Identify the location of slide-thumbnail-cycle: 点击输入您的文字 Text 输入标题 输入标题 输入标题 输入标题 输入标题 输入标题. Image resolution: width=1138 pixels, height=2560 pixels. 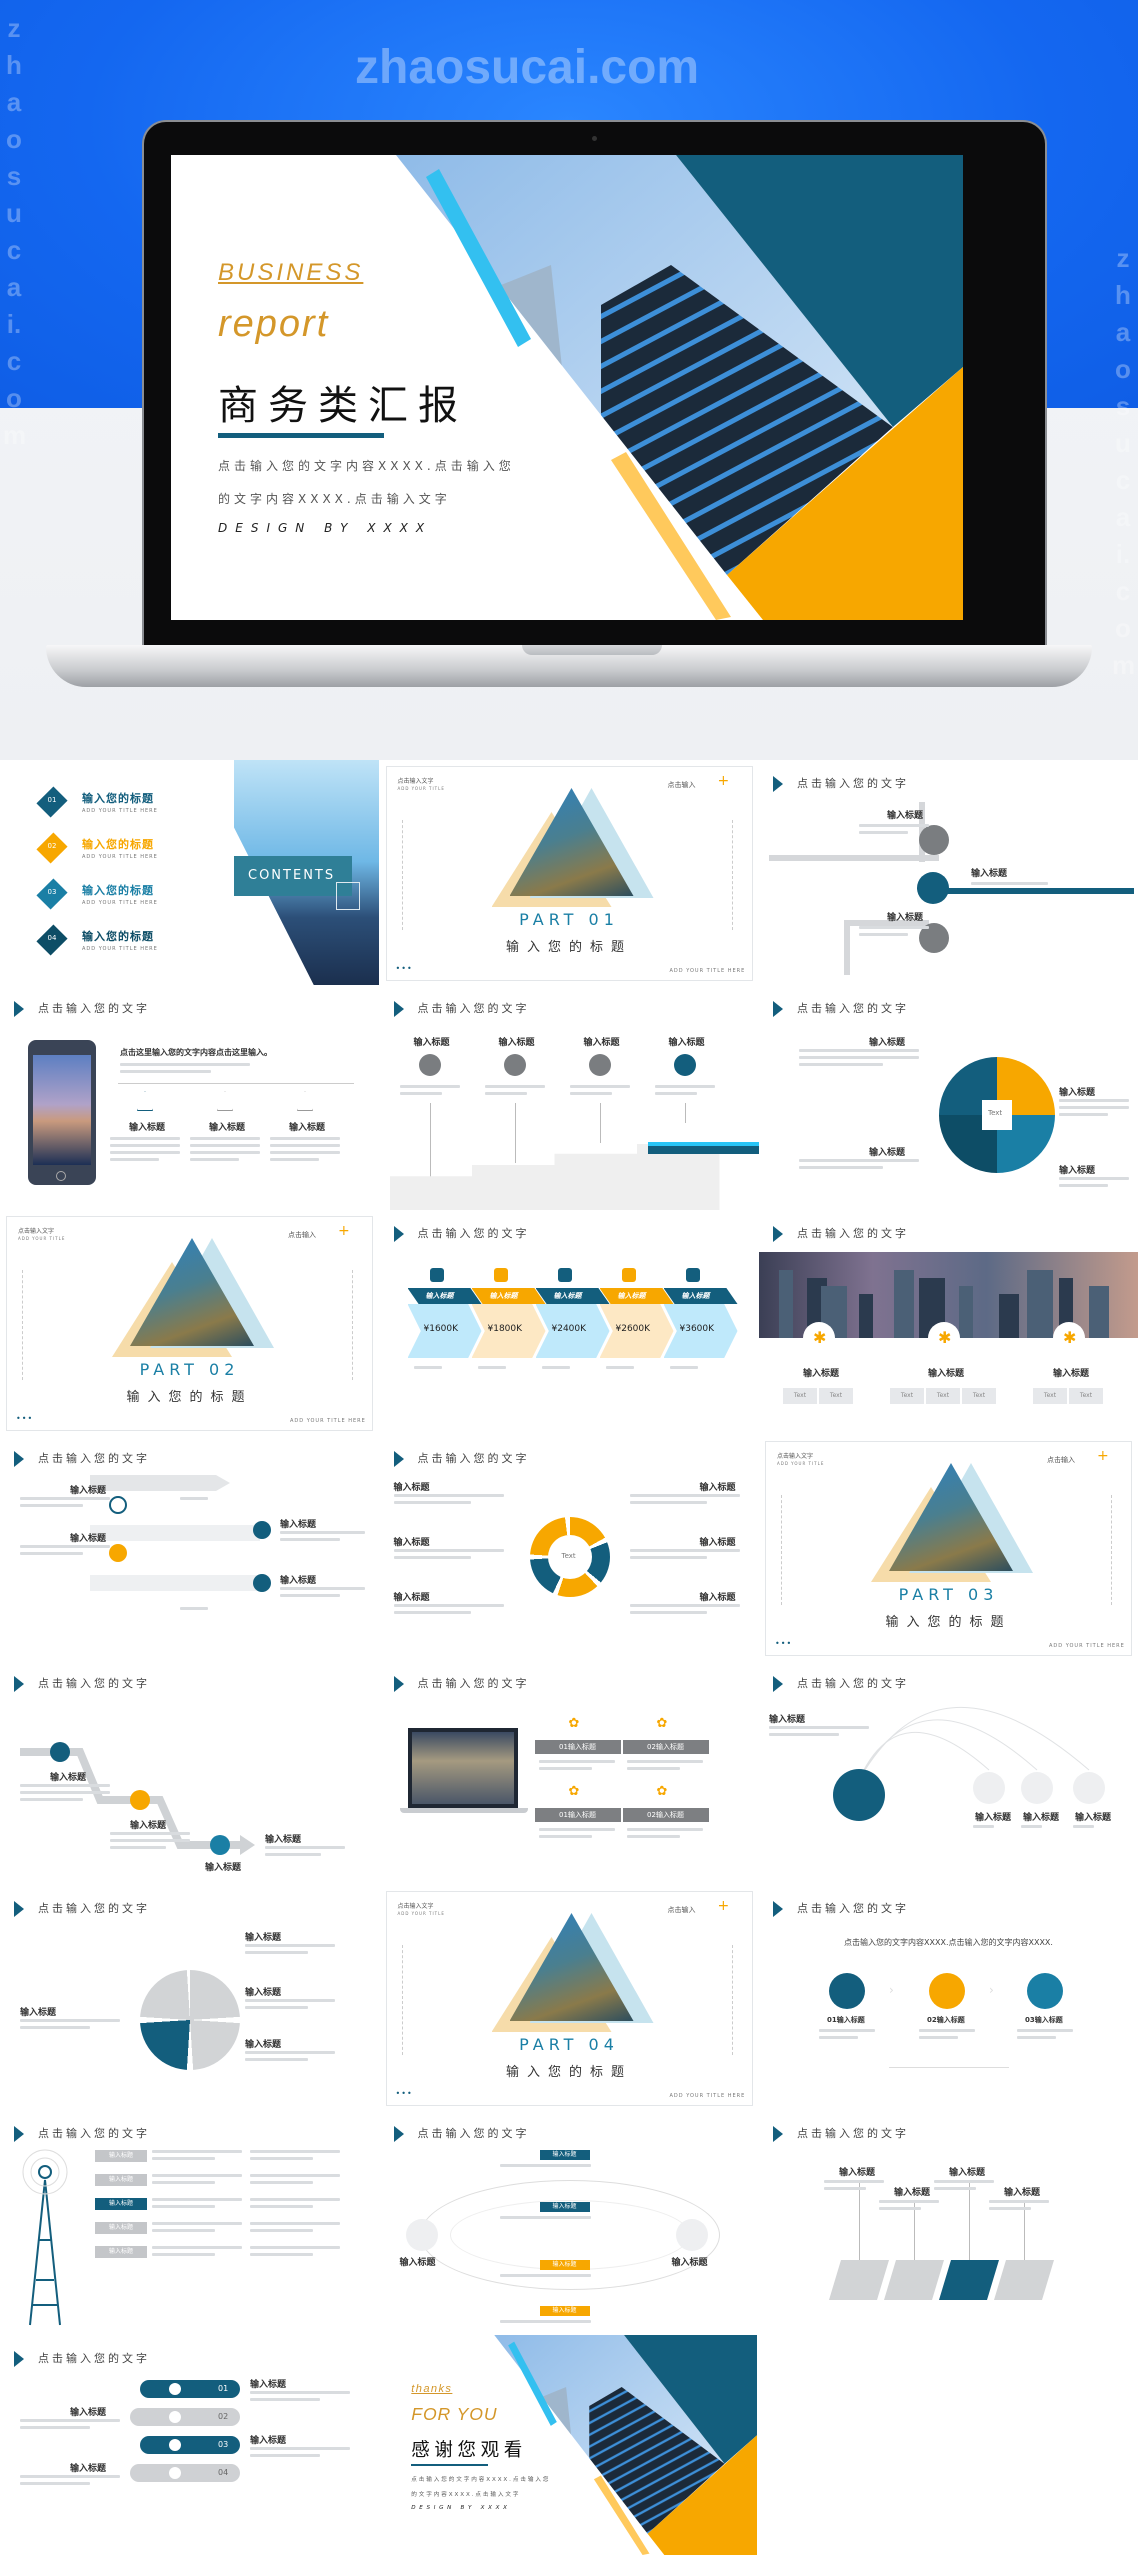
(569, 1547).